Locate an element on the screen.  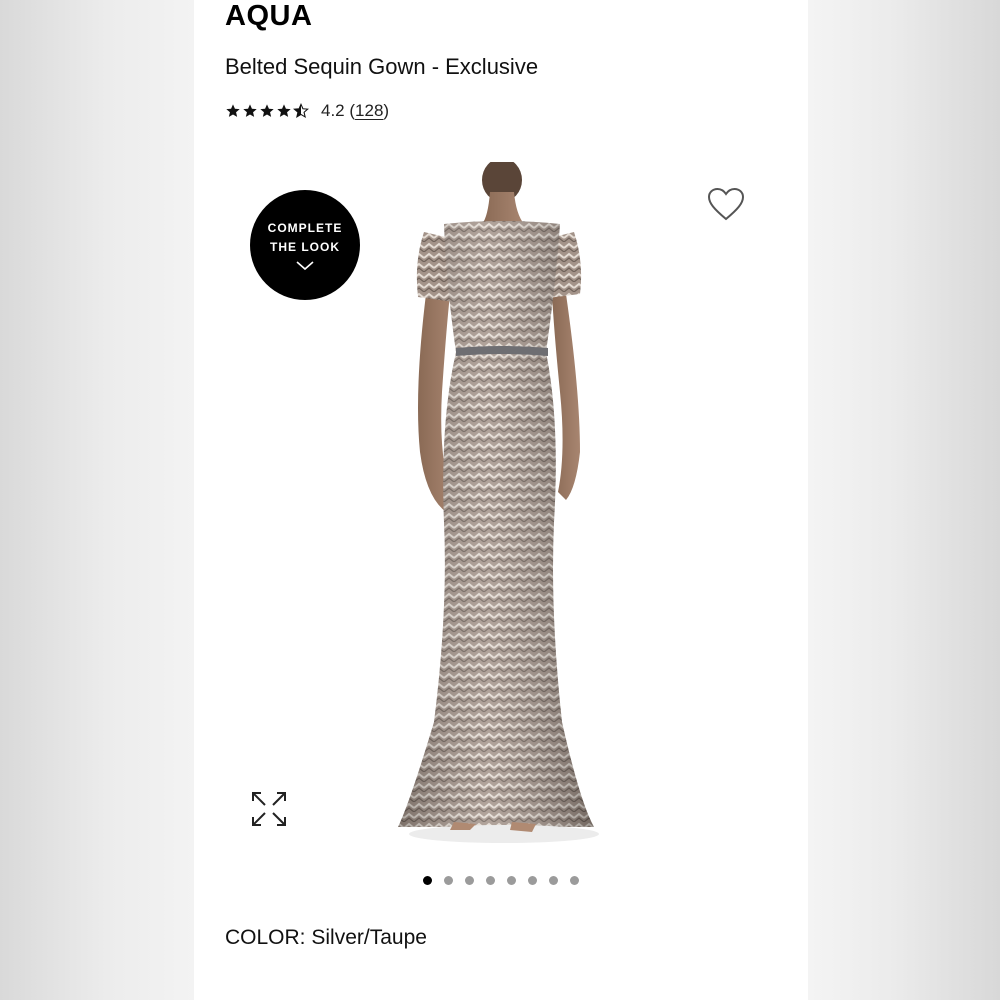
color-value: Silver/Taupe is located at coordinates (369, 937).